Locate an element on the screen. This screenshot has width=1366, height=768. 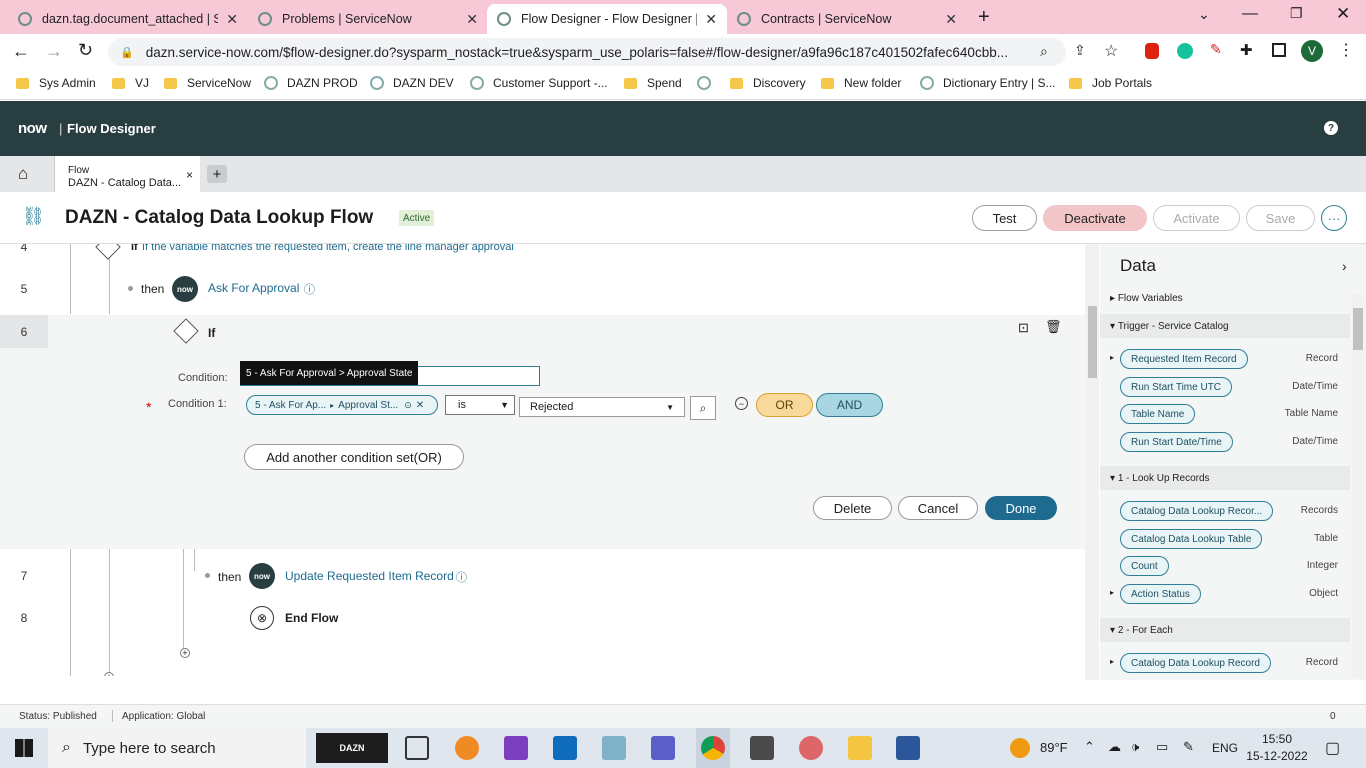
data-pill: Catalog Data Lookup Table is located at coordinates (1191, 539).